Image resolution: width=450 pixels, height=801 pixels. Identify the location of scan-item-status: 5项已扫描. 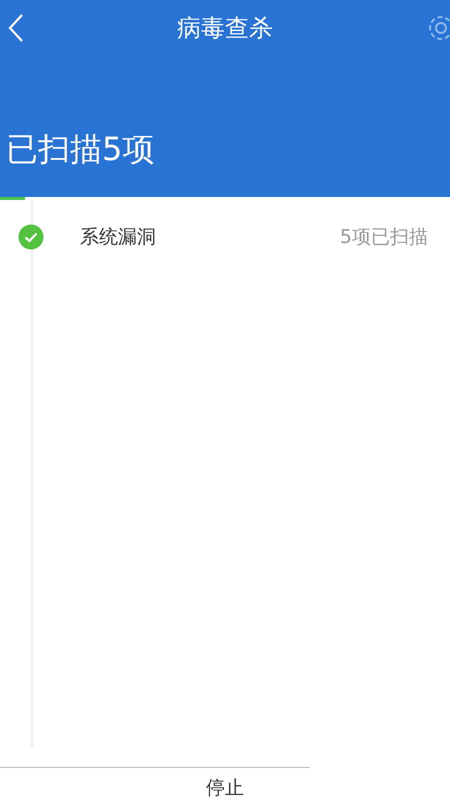
(384, 237).